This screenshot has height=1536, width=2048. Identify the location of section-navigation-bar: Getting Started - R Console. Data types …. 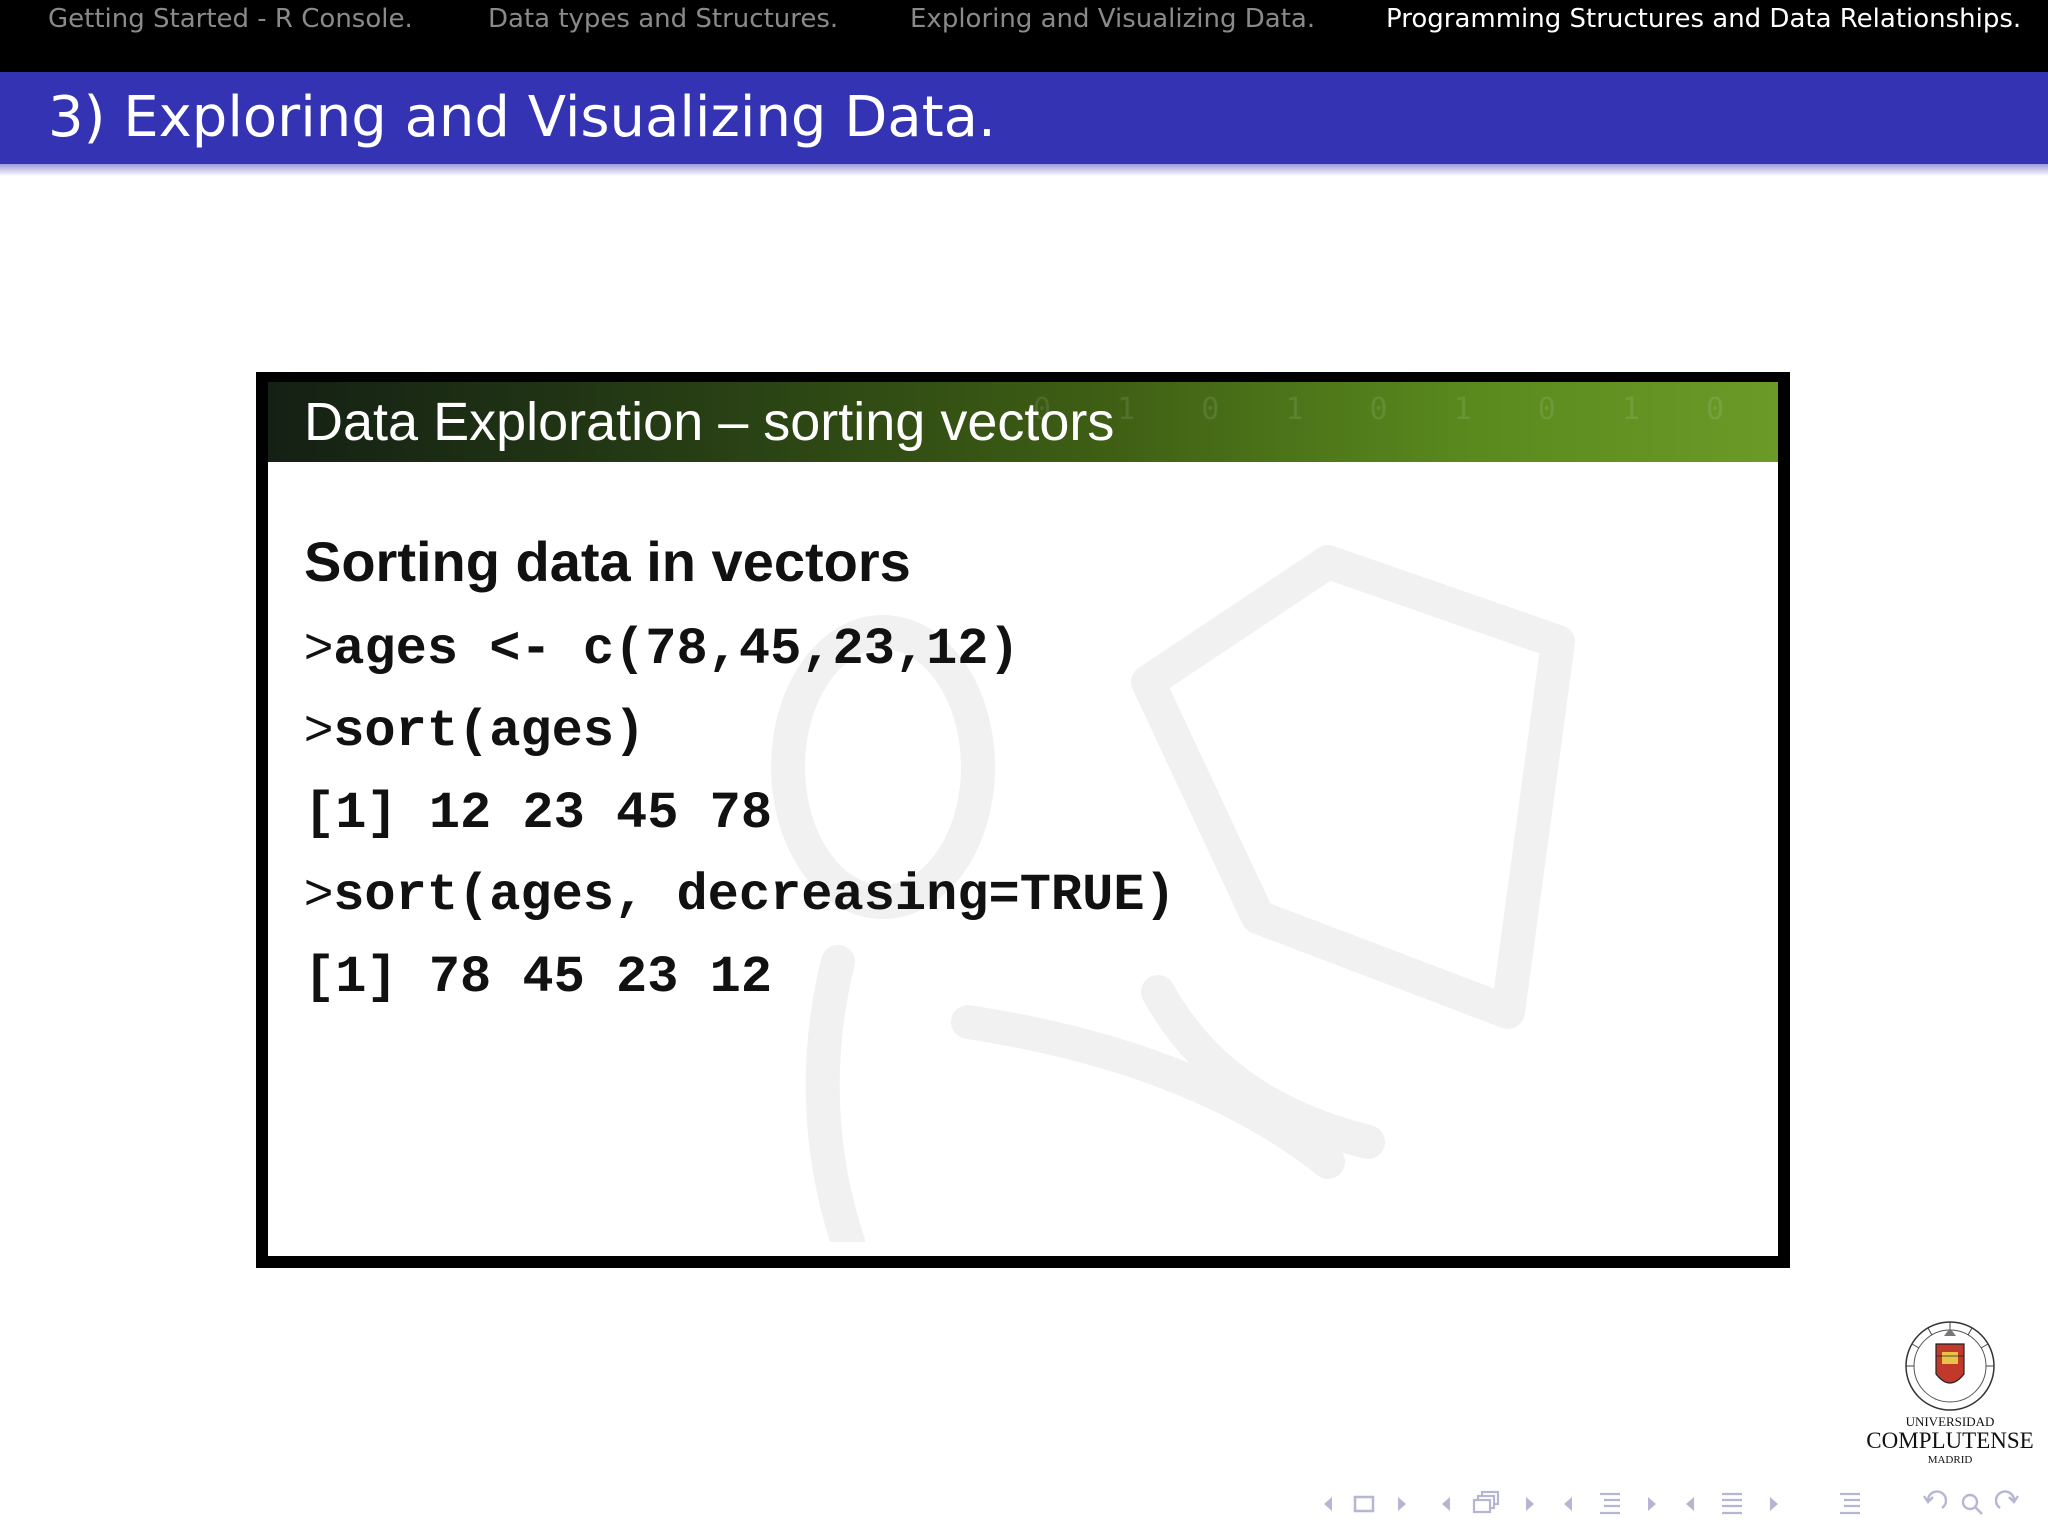
(1024, 36).